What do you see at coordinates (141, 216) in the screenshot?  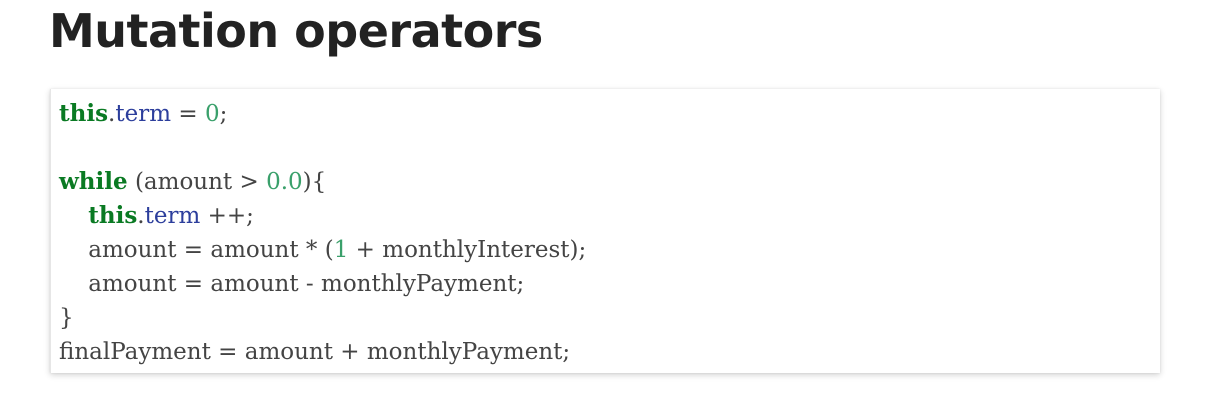 I see `code-text: .` at bounding box center [141, 216].